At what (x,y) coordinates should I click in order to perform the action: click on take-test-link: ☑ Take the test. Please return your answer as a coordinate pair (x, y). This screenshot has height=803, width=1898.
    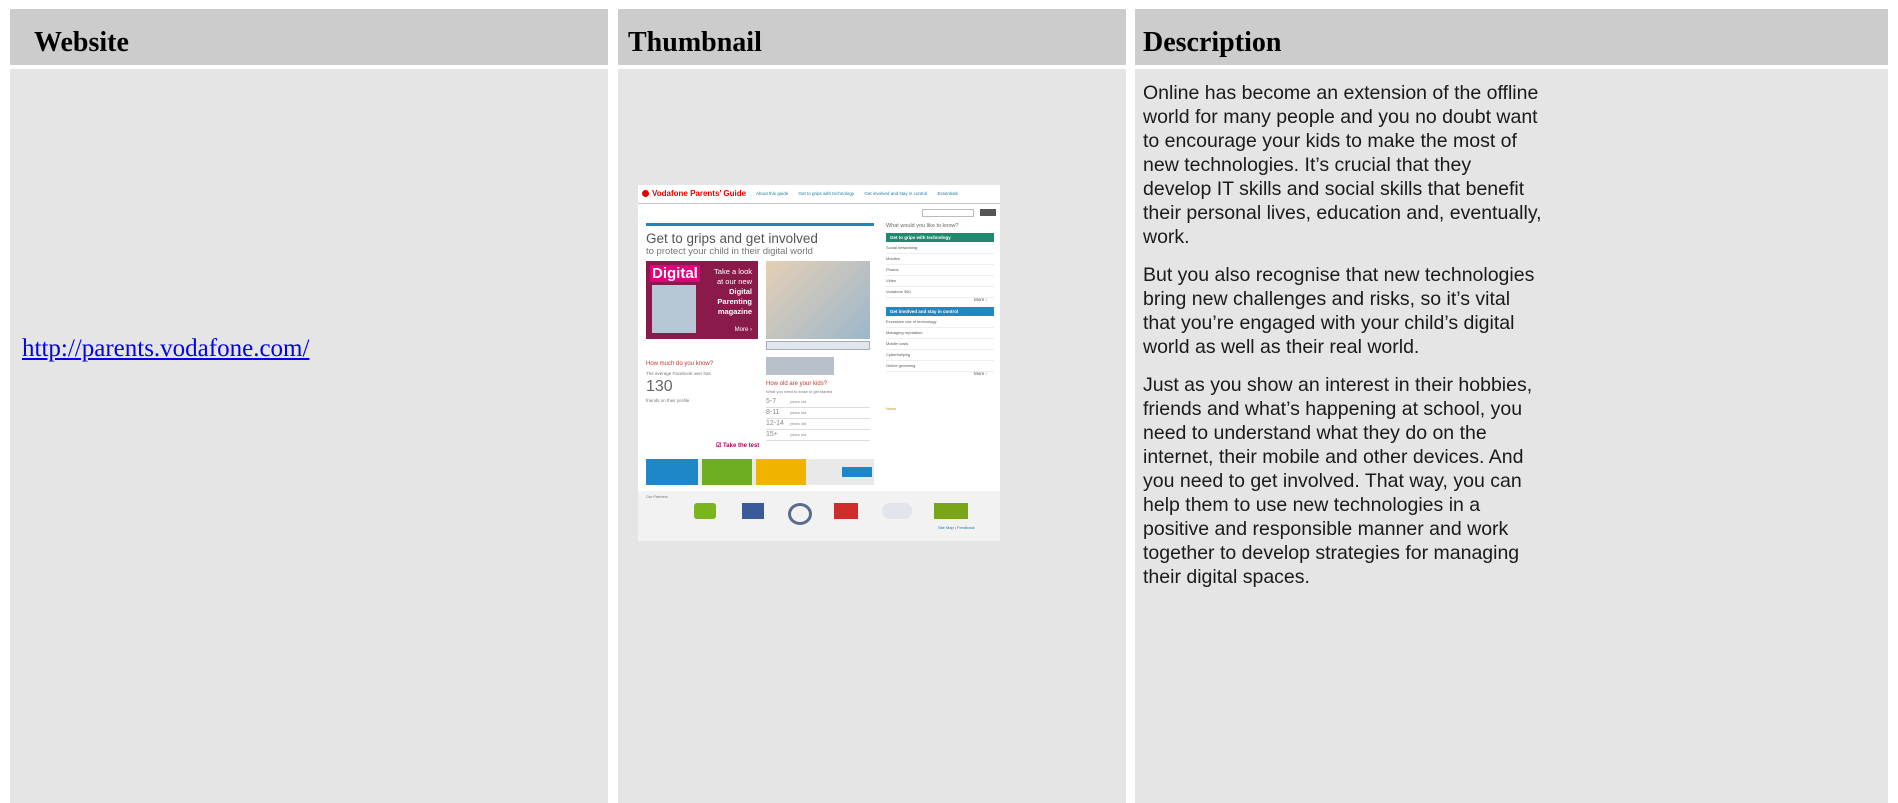
    Looking at the image, I should click on (738, 446).